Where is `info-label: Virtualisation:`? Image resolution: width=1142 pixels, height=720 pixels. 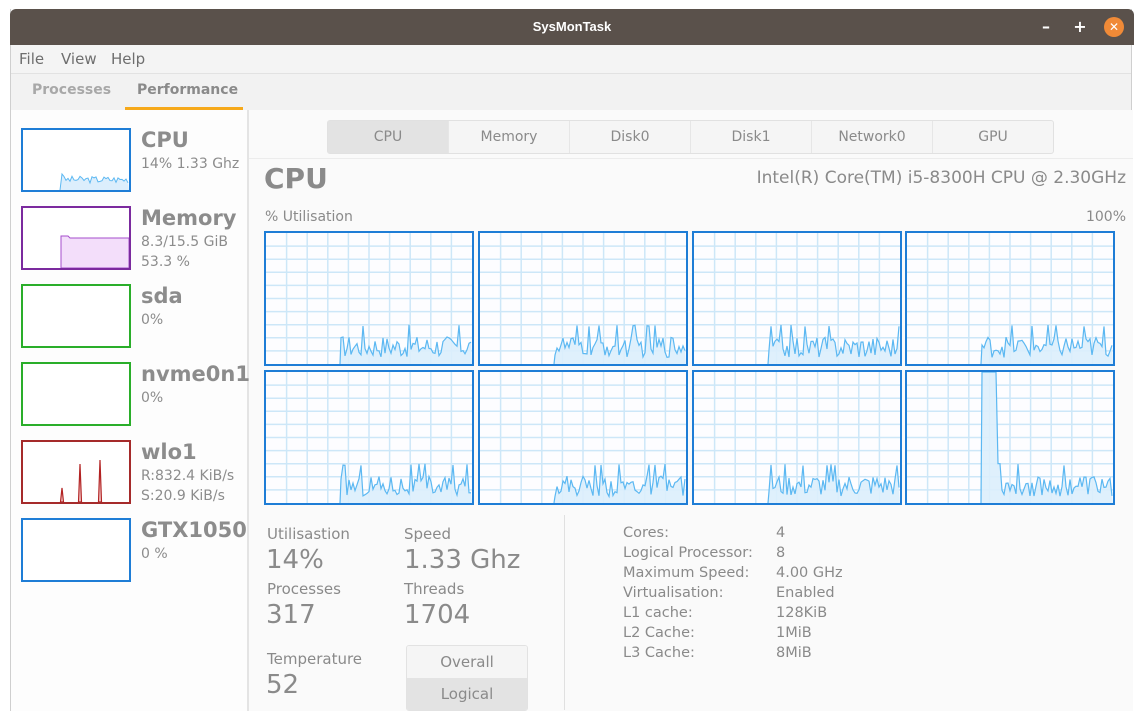 info-label: Virtualisation: is located at coordinates (673, 593).